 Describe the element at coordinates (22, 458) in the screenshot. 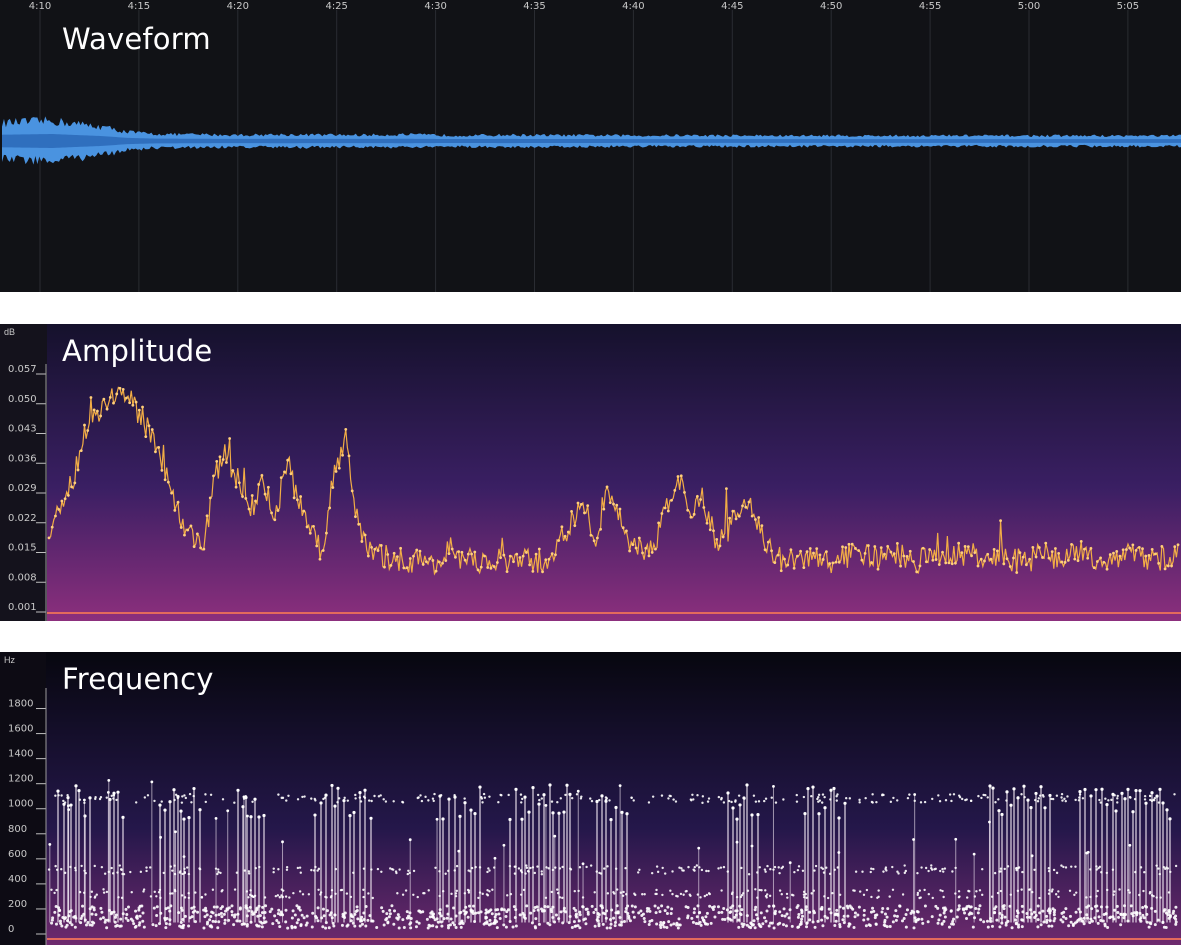

I see `amplitude-y-tick-label: 0.036` at that location.